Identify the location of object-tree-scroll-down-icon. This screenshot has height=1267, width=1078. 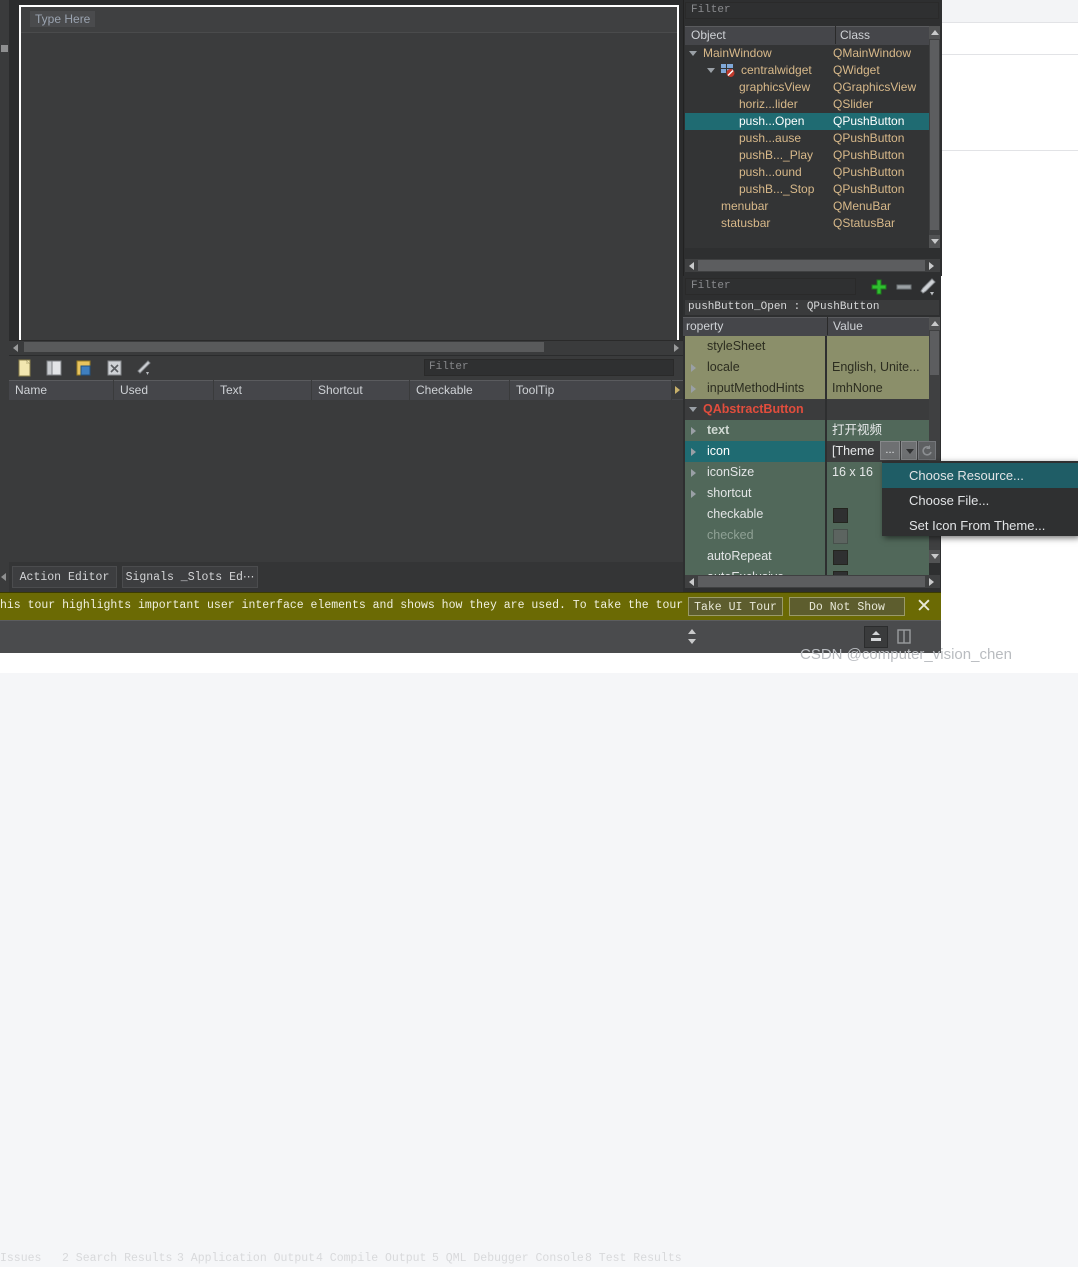
(934, 241).